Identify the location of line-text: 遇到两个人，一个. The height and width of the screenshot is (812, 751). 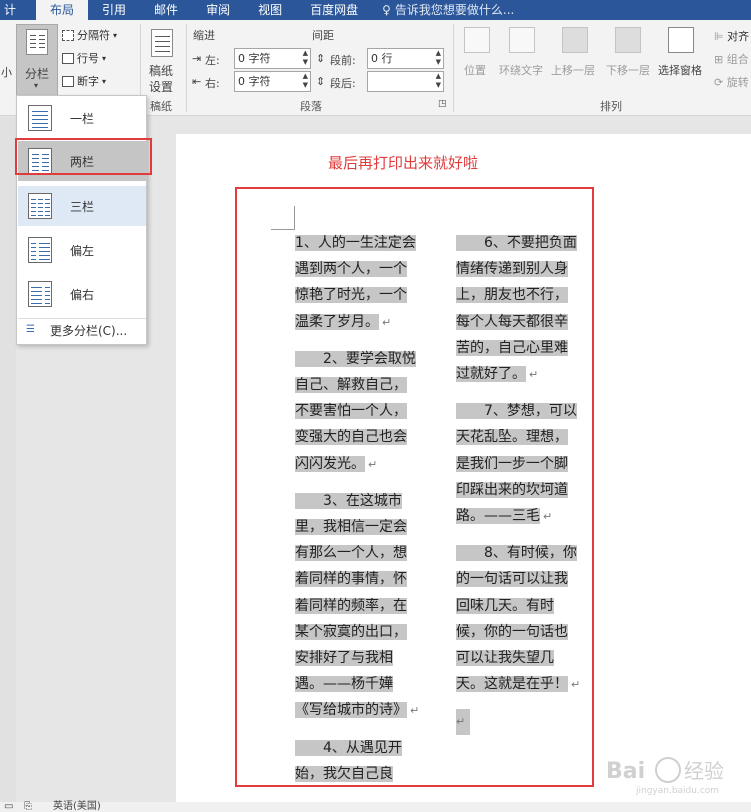
(351, 269).